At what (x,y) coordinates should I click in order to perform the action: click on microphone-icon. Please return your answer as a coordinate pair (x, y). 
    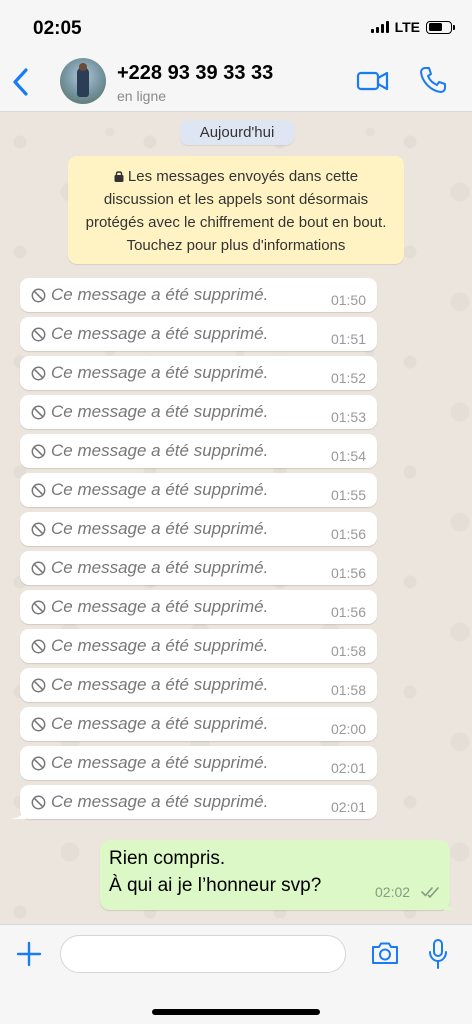
    Looking at the image, I should click on (438, 954).